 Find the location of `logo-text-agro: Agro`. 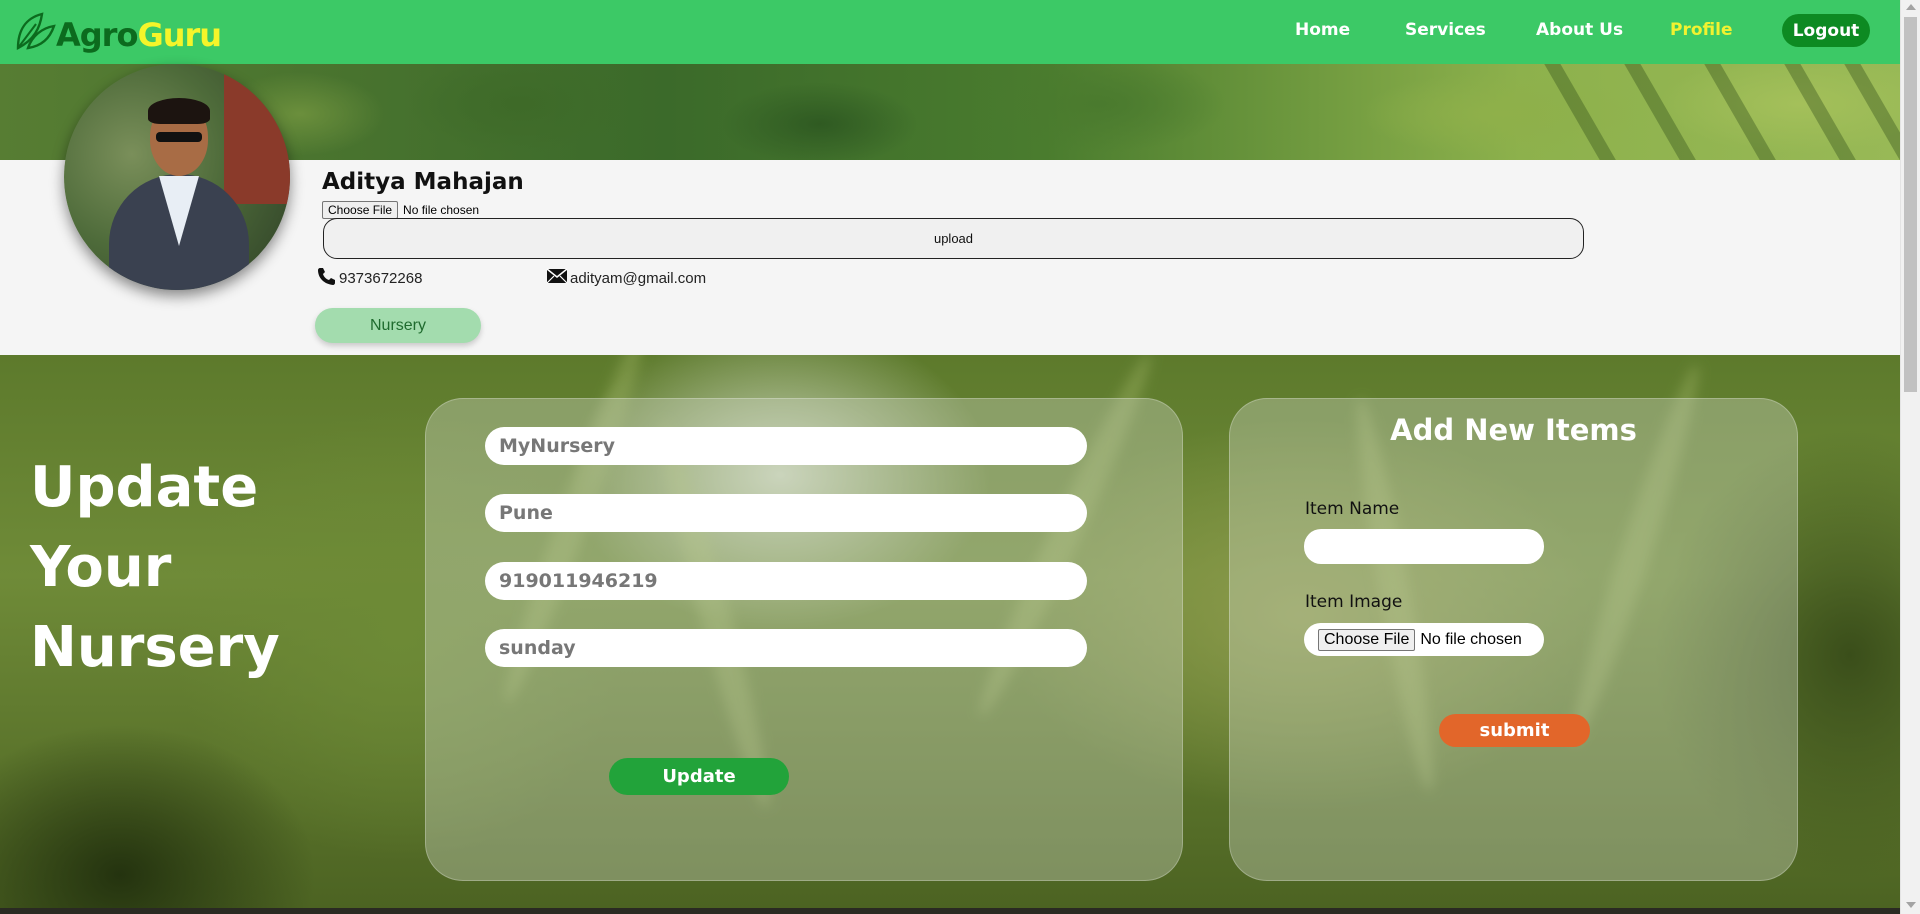

logo-text-agro: Agro is located at coordinates (97, 35).